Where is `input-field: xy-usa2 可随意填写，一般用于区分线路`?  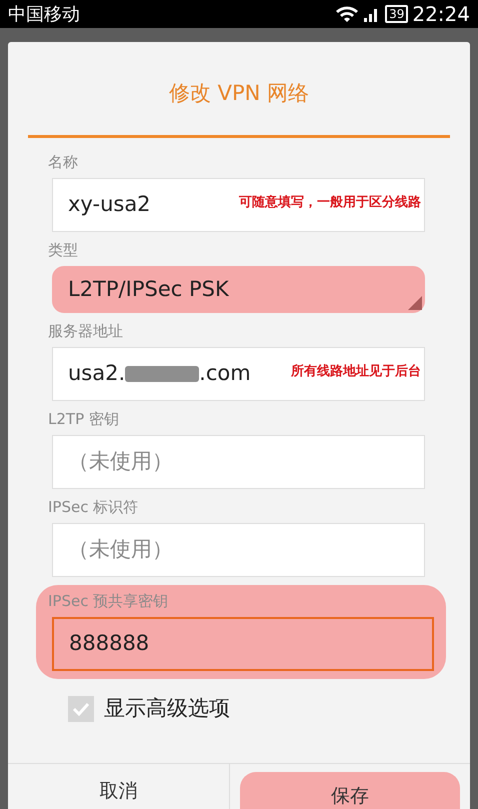 input-field: xy-usa2 可随意填写，一般用于区分线路 is located at coordinates (238, 205).